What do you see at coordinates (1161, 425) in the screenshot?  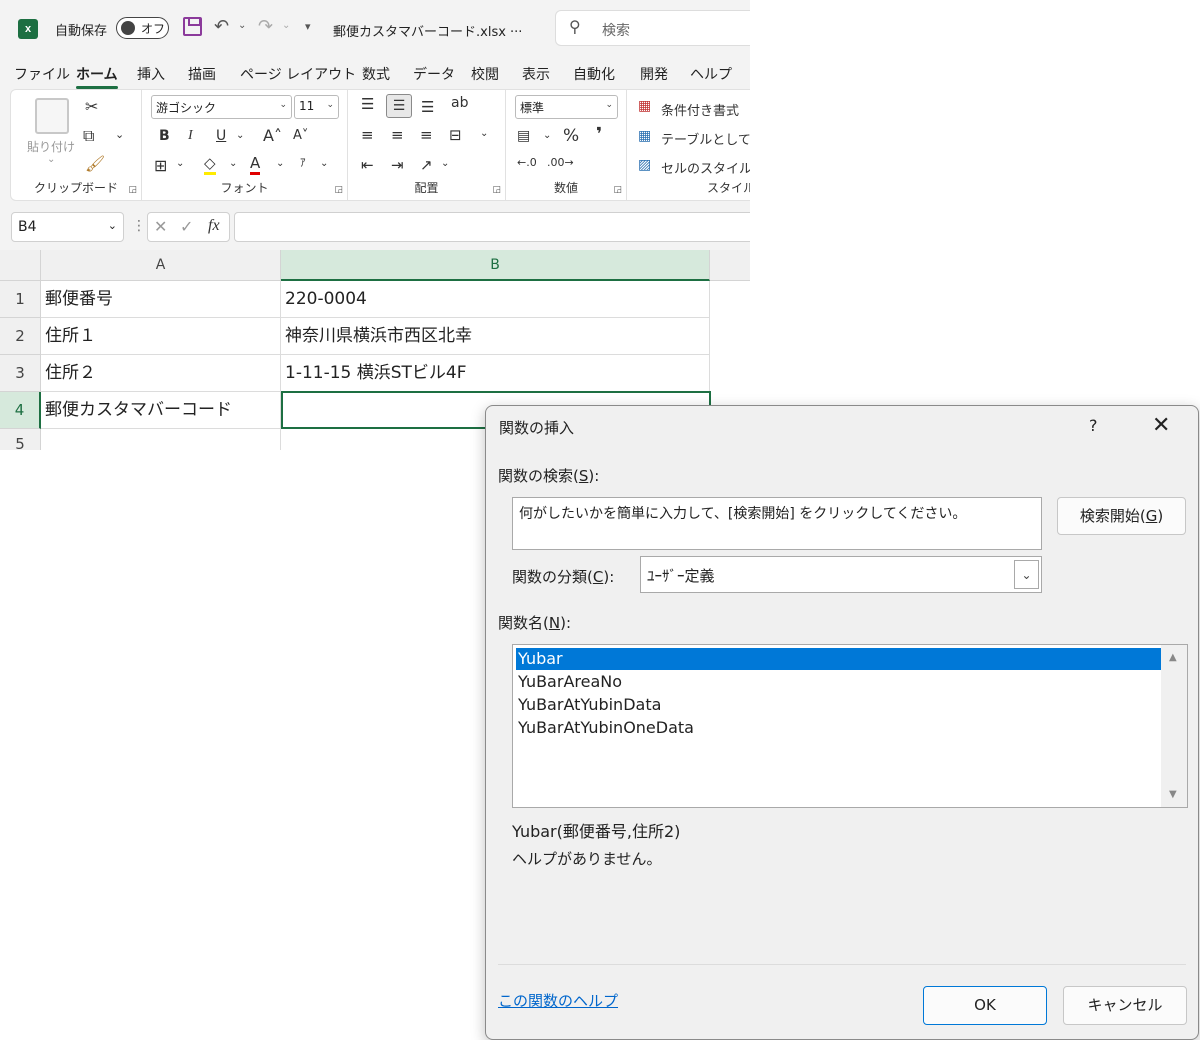 I see `close-icon: ✕` at bounding box center [1161, 425].